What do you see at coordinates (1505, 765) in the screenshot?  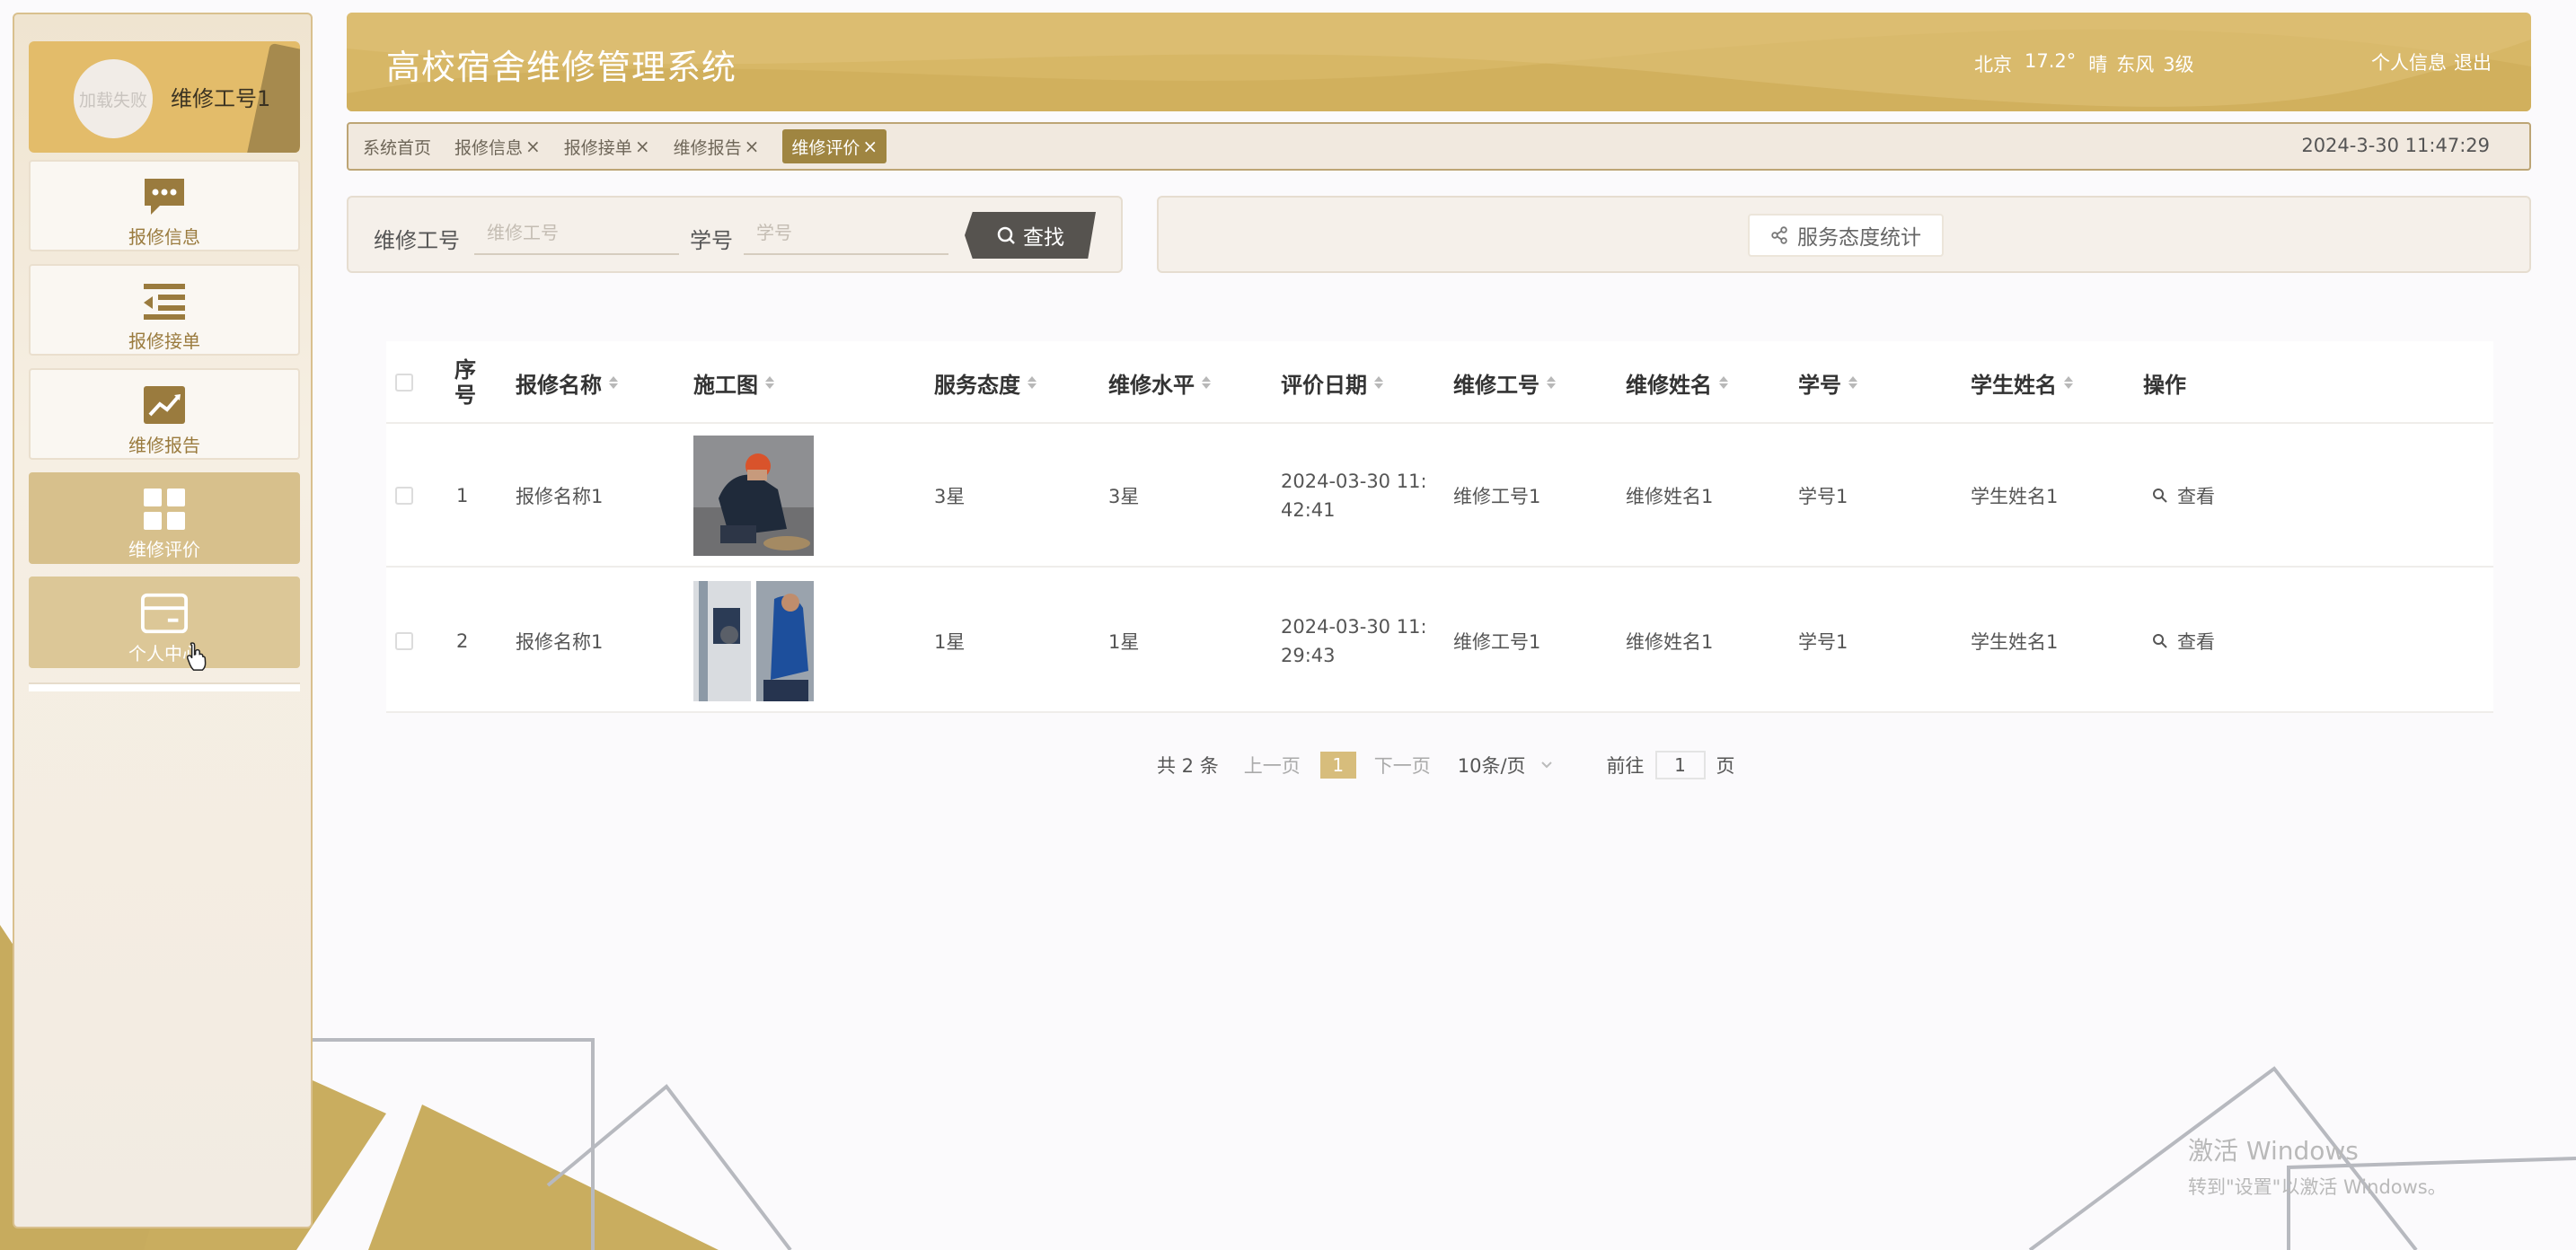 I see `page-size-select: 10条/页` at bounding box center [1505, 765].